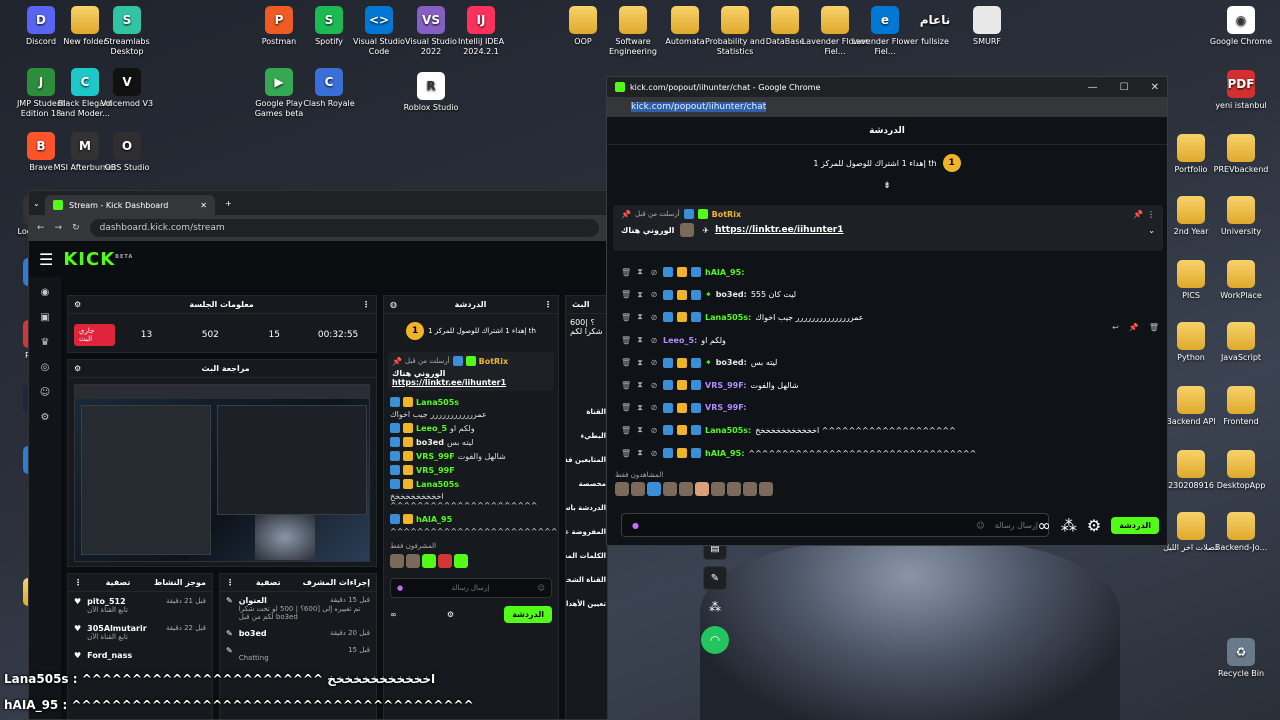 The height and width of the screenshot is (720, 1280). Describe the element at coordinates (45, 392) in the screenshot. I see `users-icon: ☺` at that location.